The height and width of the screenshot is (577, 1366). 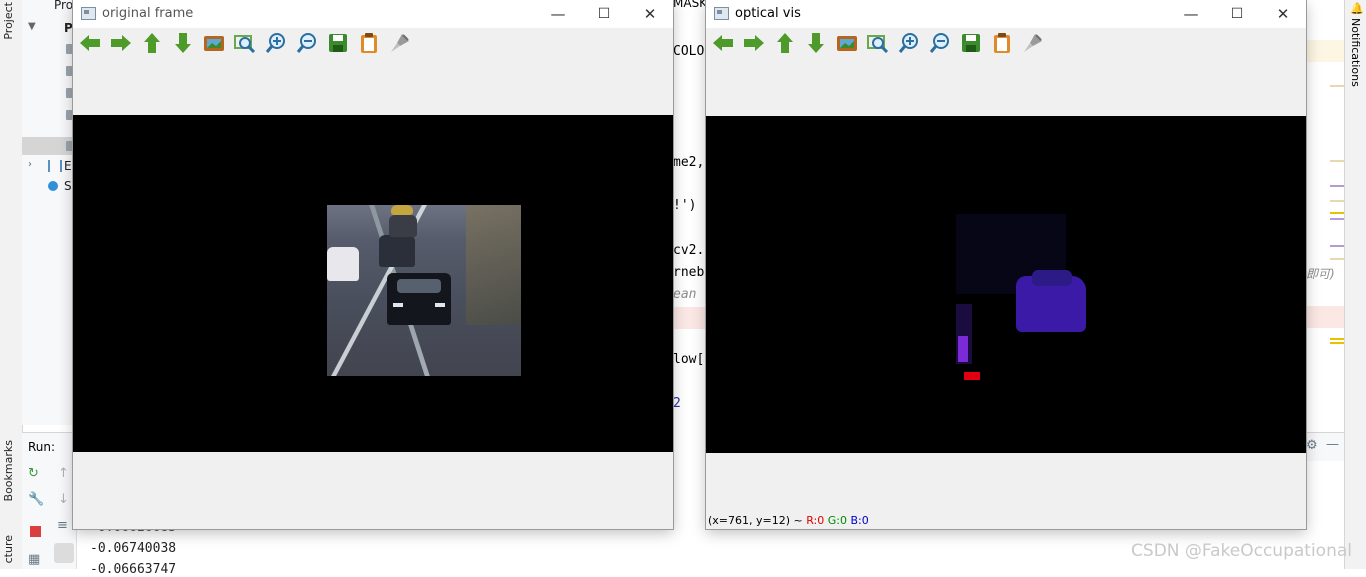 I want to click on arrow-down-icon: ↓, so click(x=63, y=499).